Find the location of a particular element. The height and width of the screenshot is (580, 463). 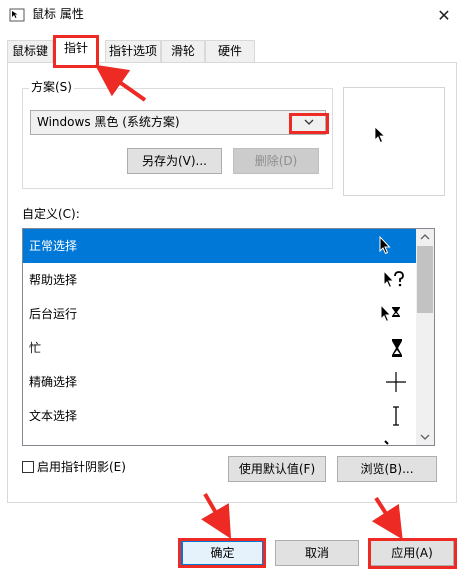

title-bar: 鼠标 属性 ✕ is located at coordinates (231, 15).